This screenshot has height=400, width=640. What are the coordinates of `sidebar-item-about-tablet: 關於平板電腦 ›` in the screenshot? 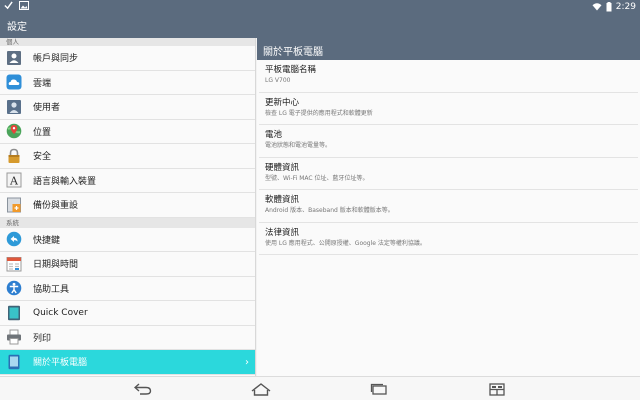 It's located at (127, 362).